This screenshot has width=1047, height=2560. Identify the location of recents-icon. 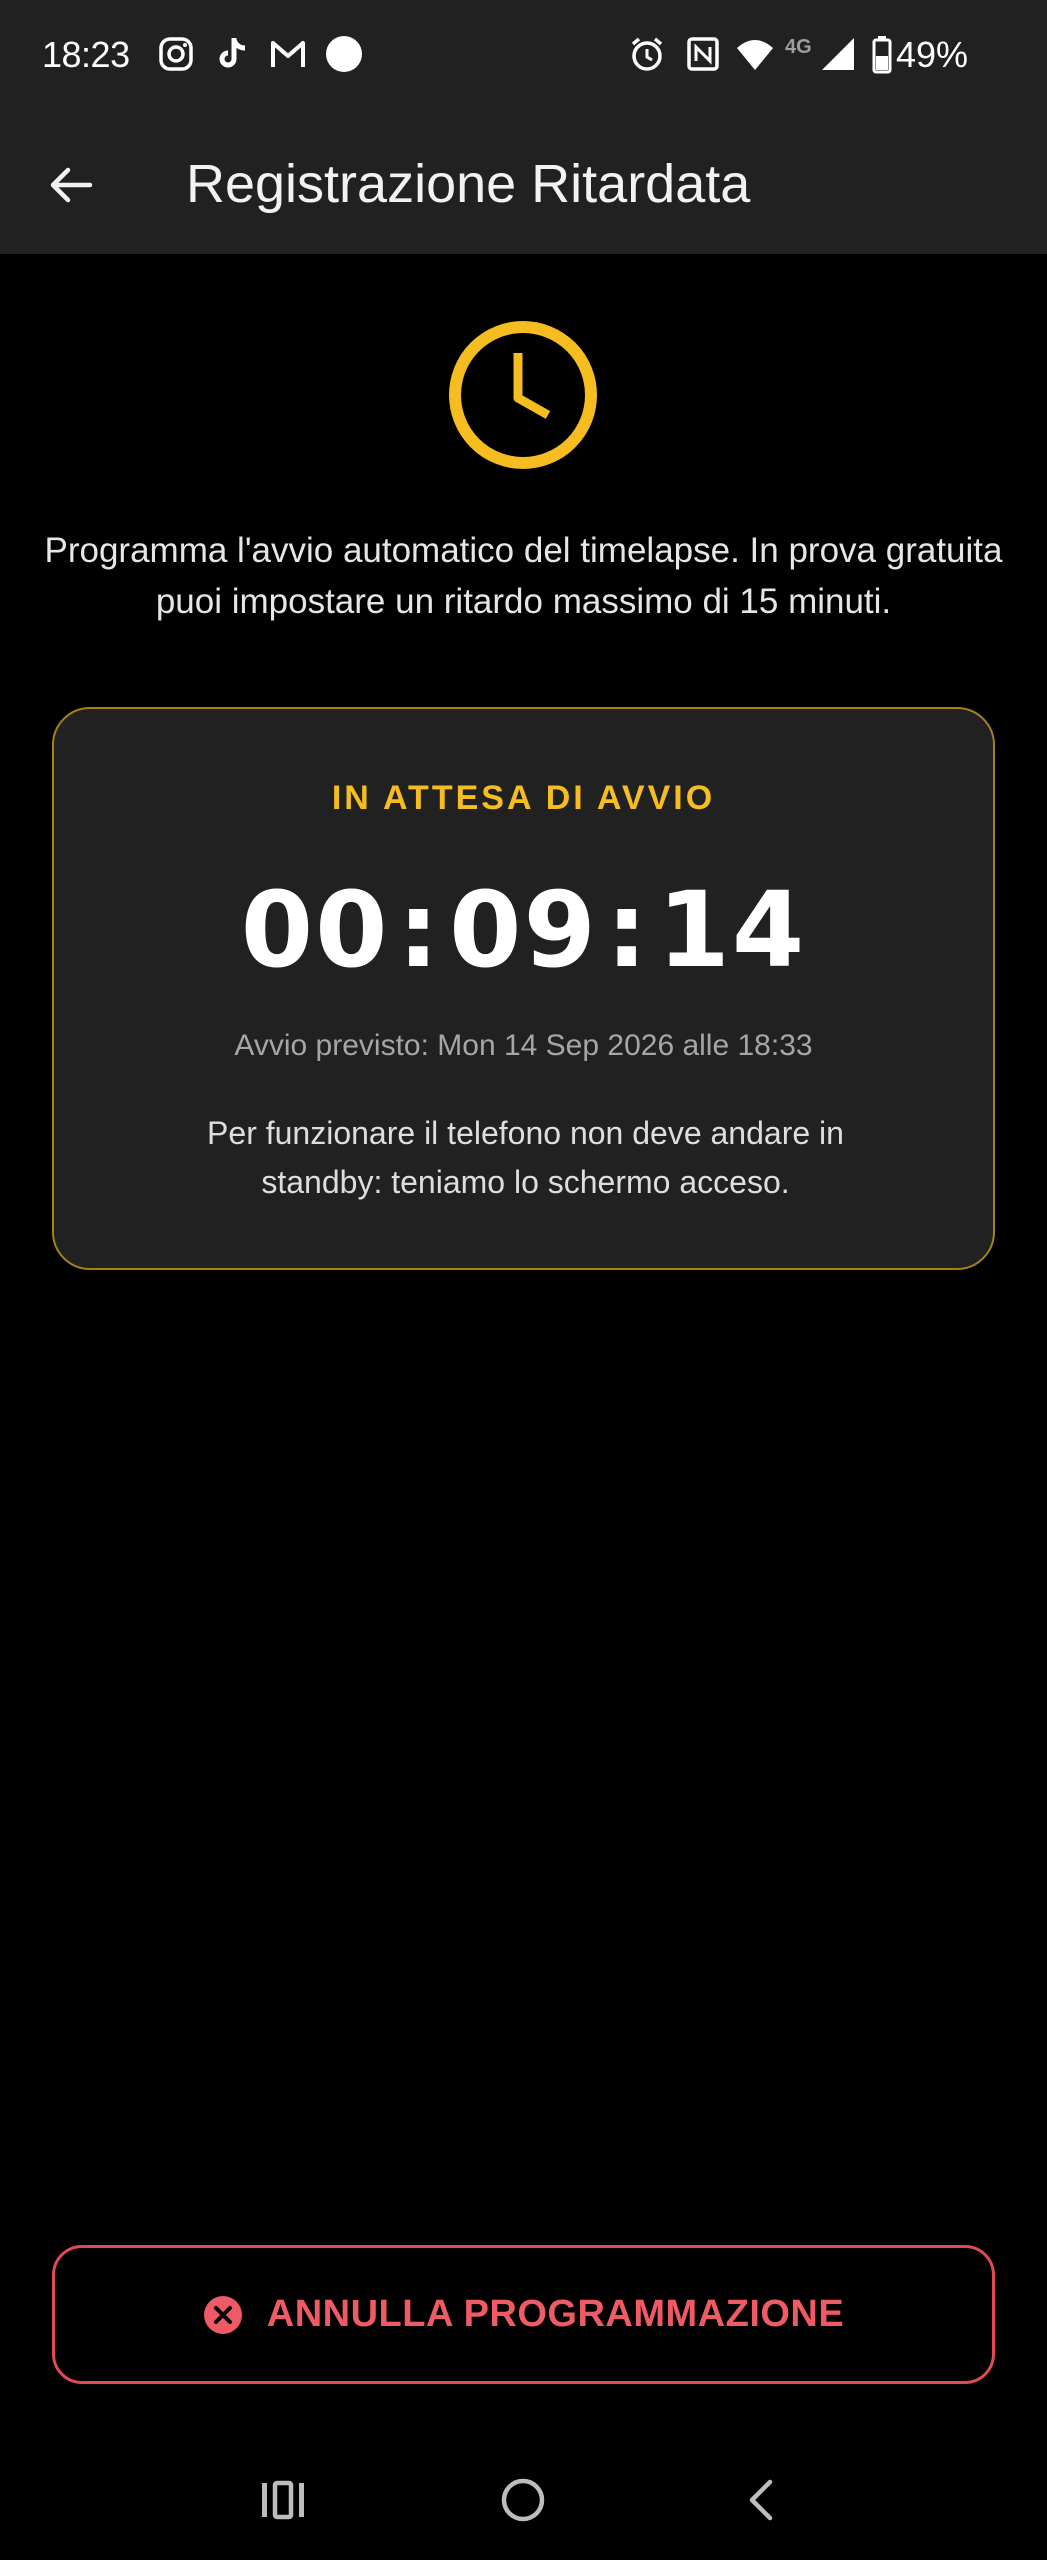
(283, 2500).